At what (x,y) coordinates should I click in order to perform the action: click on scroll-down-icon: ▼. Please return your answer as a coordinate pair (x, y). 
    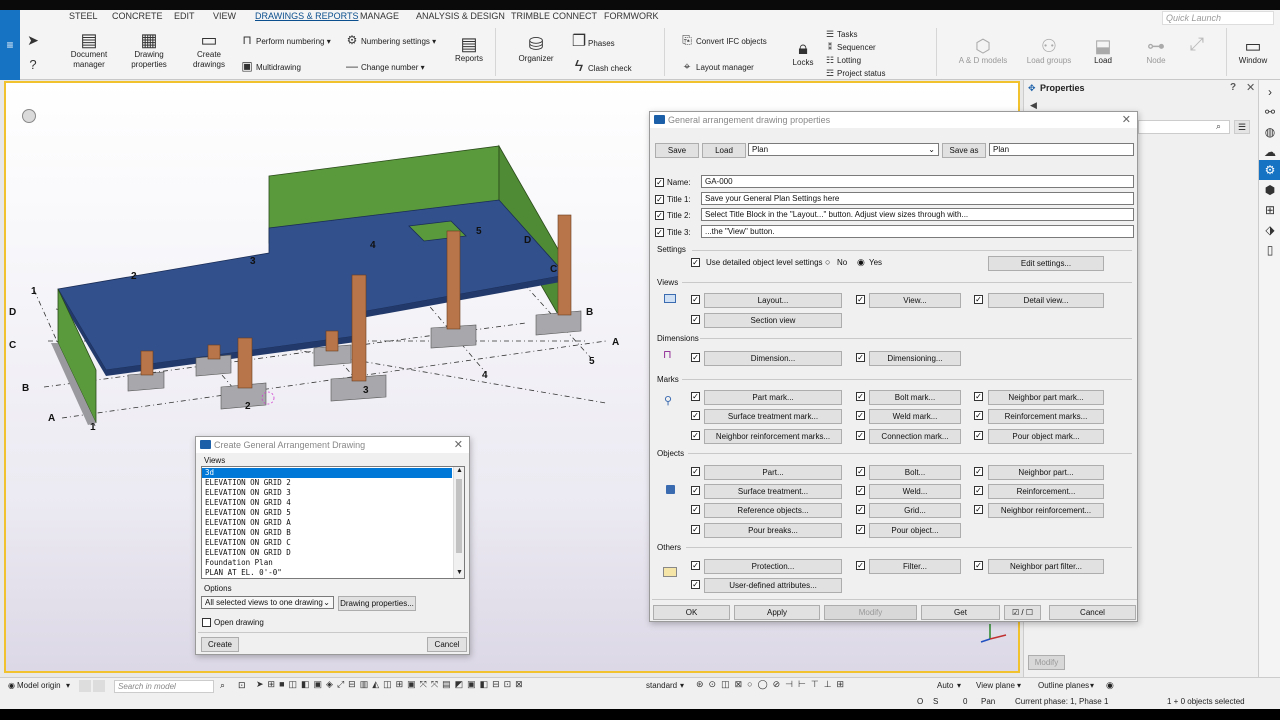
    Looking at the image, I should click on (459, 572).